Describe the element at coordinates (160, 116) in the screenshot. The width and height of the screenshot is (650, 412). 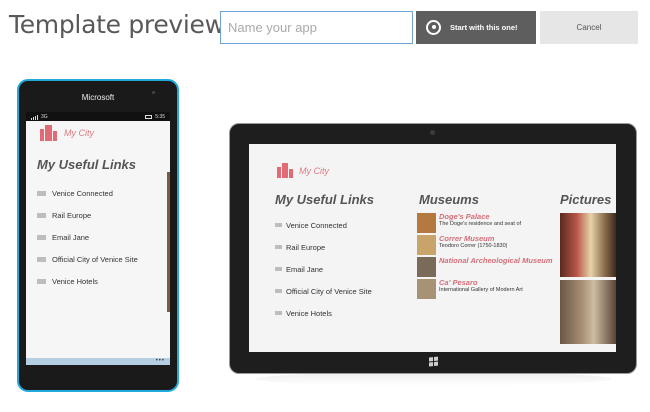
I see `clock-label: 5:35` at that location.